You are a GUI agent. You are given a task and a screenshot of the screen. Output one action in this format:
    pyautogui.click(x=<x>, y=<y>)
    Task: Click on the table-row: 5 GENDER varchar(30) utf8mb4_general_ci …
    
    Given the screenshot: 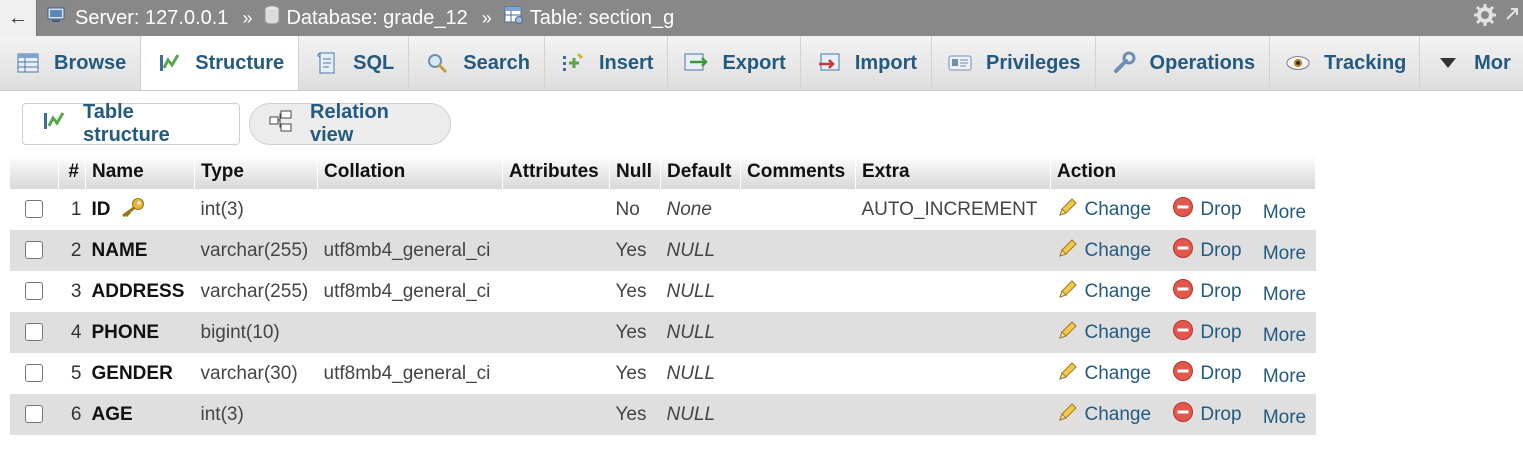 What is the action you would take?
    pyautogui.click(x=663, y=373)
    